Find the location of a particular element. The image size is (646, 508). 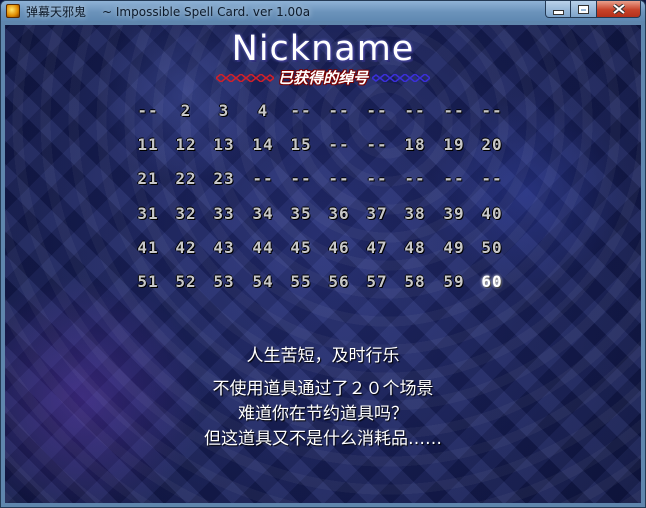

subtitle-row: 已获得的绰号 is located at coordinates (323, 78).